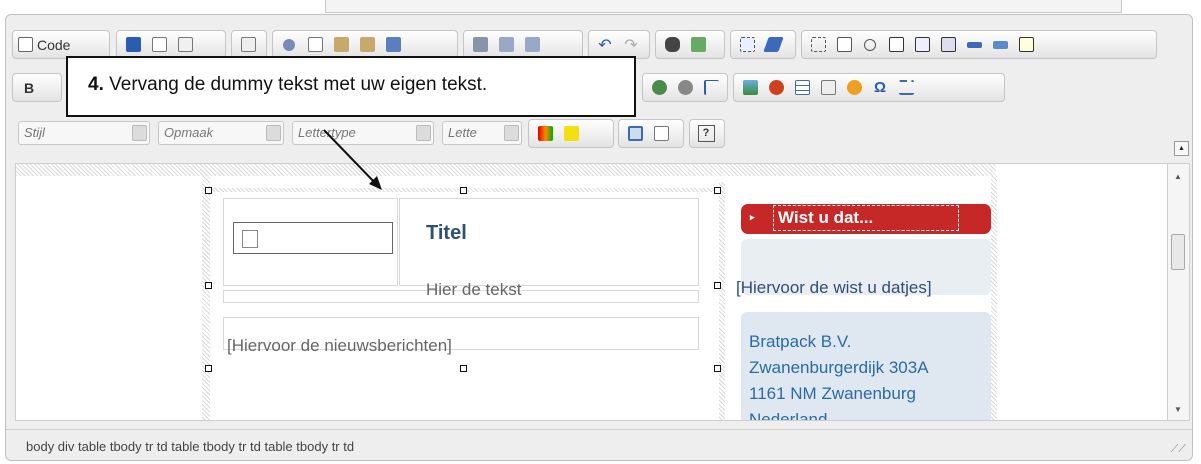 This screenshot has width=1201, height=464. I want to click on unlink-icon, so click(685, 87).